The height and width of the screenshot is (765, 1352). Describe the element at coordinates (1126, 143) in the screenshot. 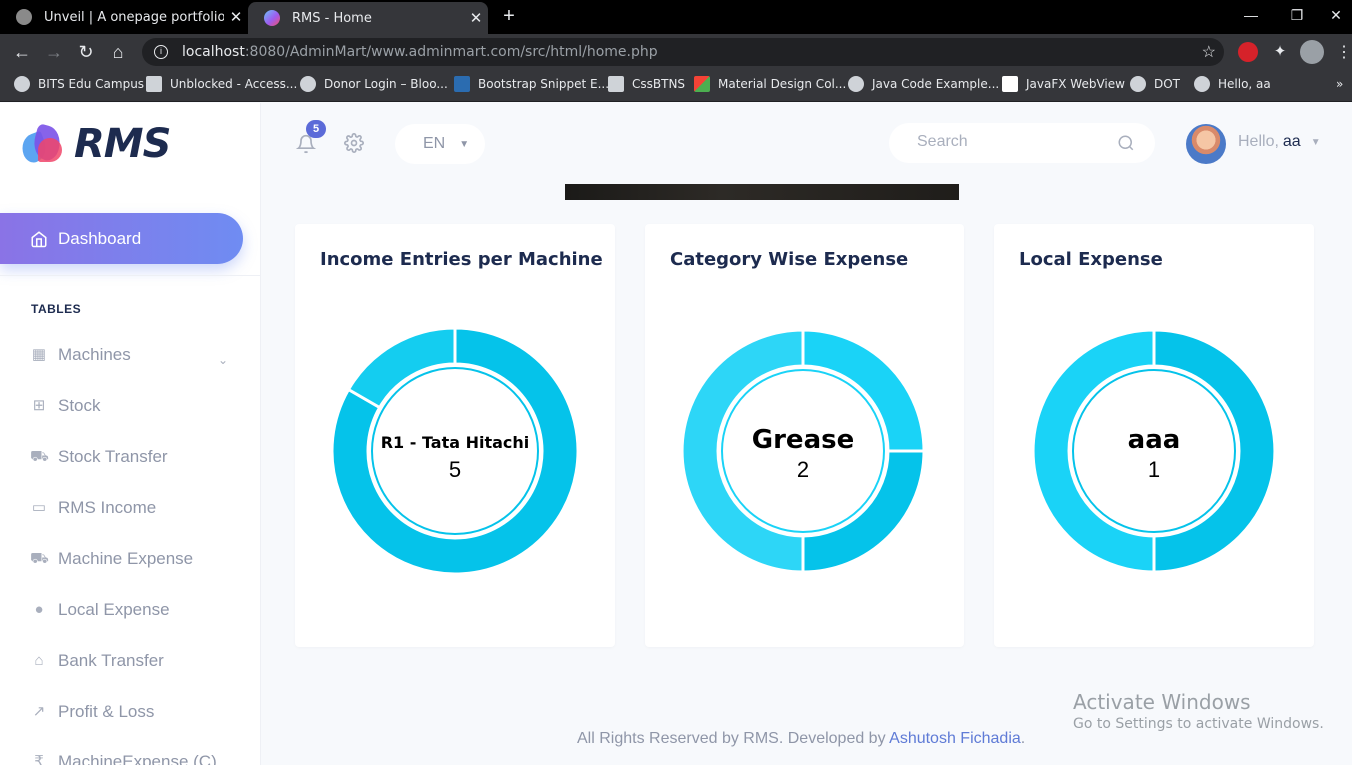

I see `search-icon` at that location.